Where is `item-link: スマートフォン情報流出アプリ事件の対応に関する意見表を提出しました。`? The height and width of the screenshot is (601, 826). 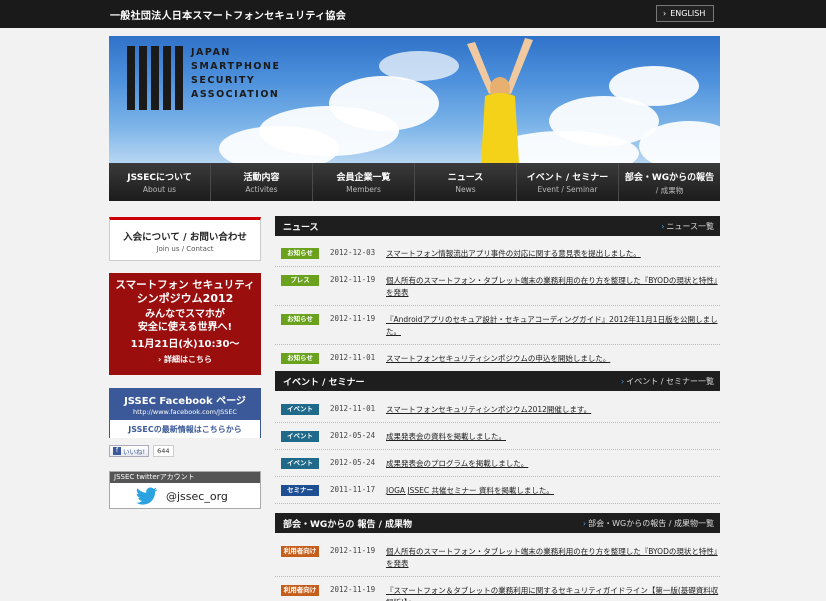 item-link: スマートフォン情報流出アプリ事件の対応に関する意見表を提出しました。 is located at coordinates (553, 254).